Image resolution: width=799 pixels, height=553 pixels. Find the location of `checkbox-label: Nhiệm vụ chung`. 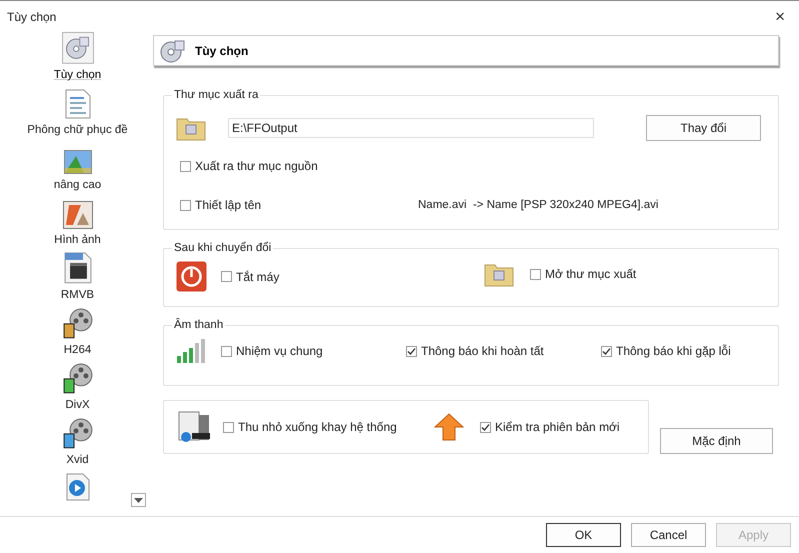

checkbox-label: Nhiệm vụ chung is located at coordinates (279, 351).